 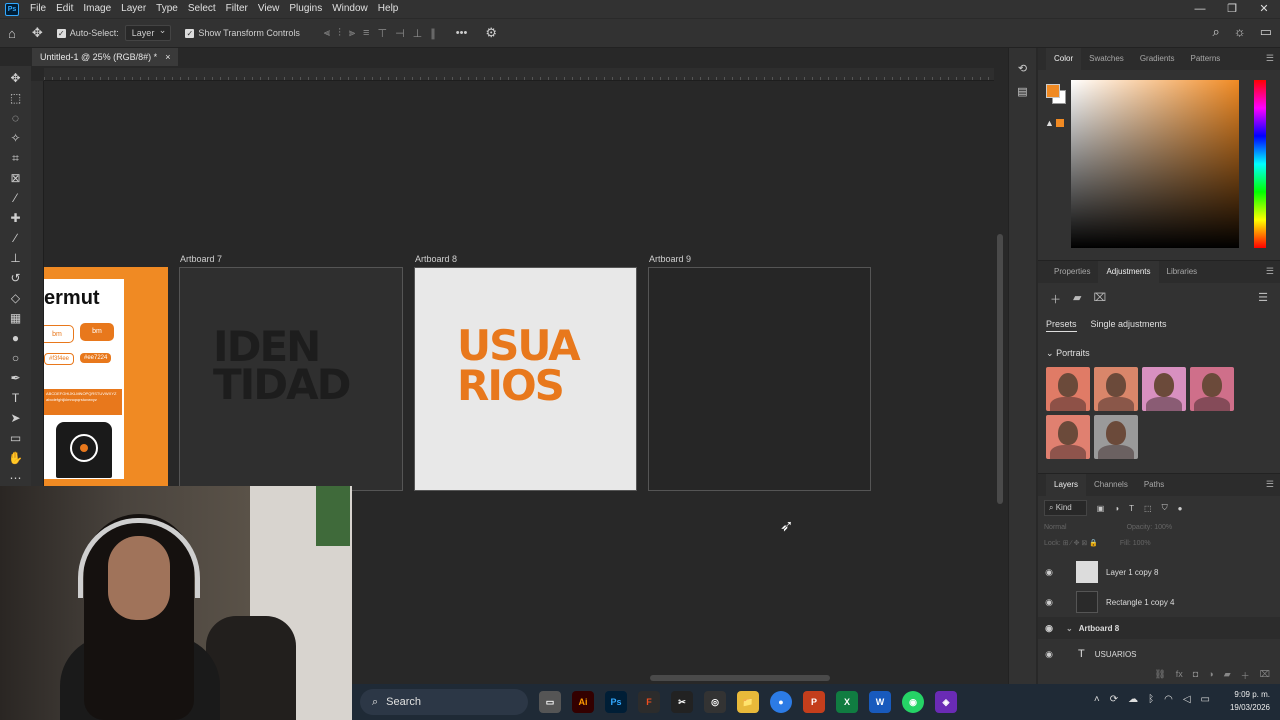 I want to click on search-icon: ⌕, so click(x=1216, y=32).